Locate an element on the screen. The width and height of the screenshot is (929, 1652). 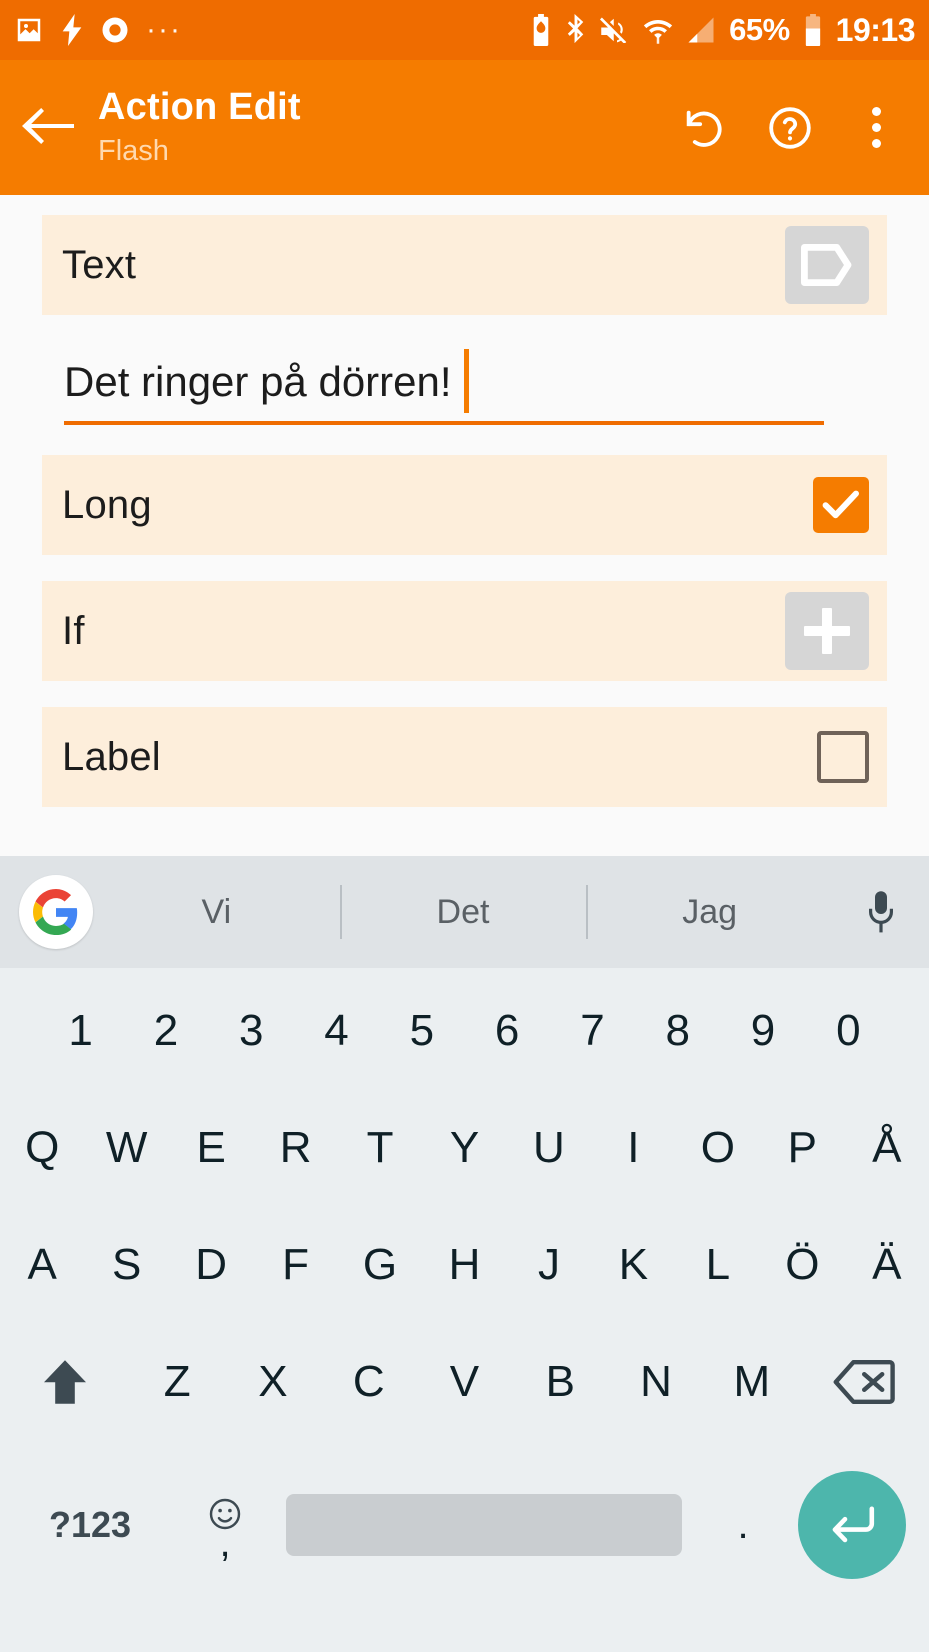
key-s: S is located at coordinates (126, 1265).